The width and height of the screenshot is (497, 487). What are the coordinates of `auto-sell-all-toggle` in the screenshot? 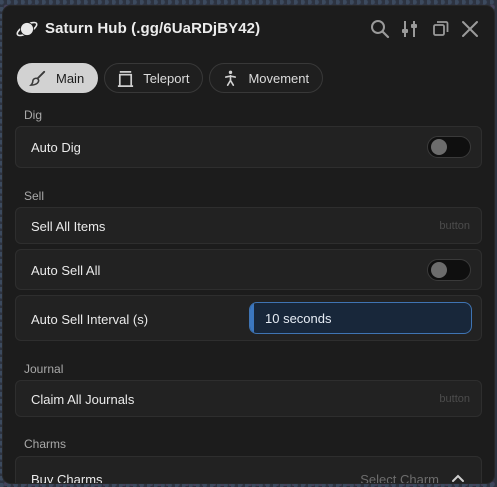 It's located at (449, 270).